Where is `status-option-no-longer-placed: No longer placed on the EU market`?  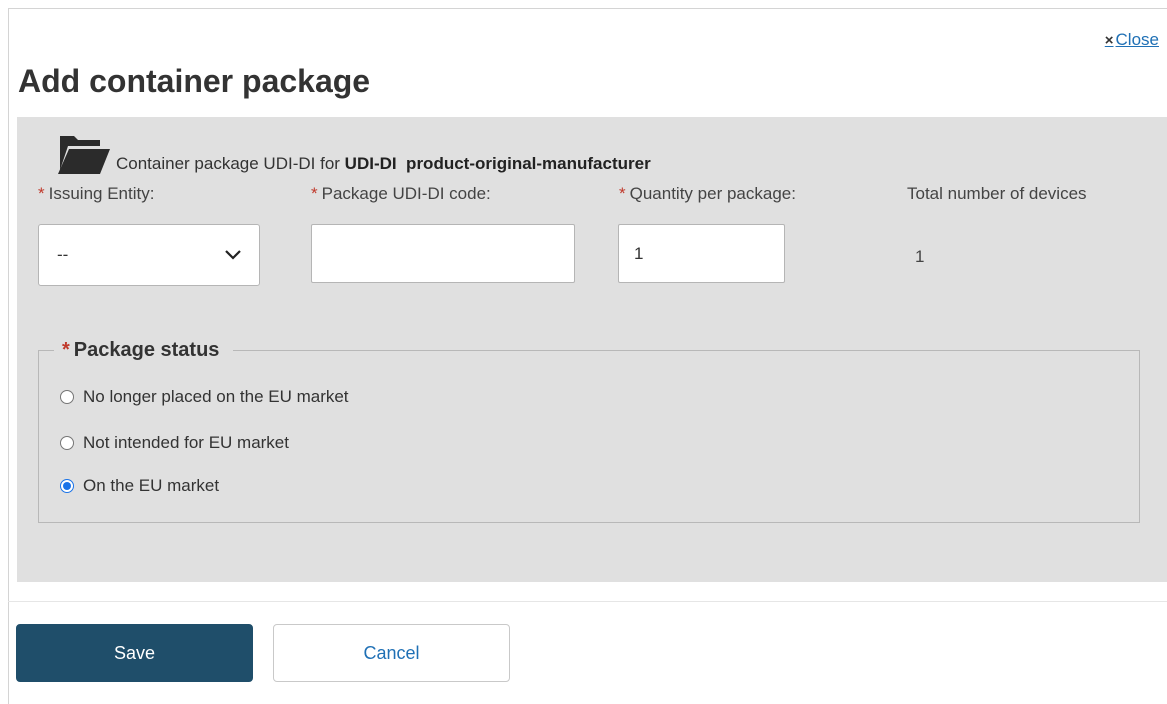
status-option-no-longer-placed: No longer placed on the EU market is located at coordinates (204, 397).